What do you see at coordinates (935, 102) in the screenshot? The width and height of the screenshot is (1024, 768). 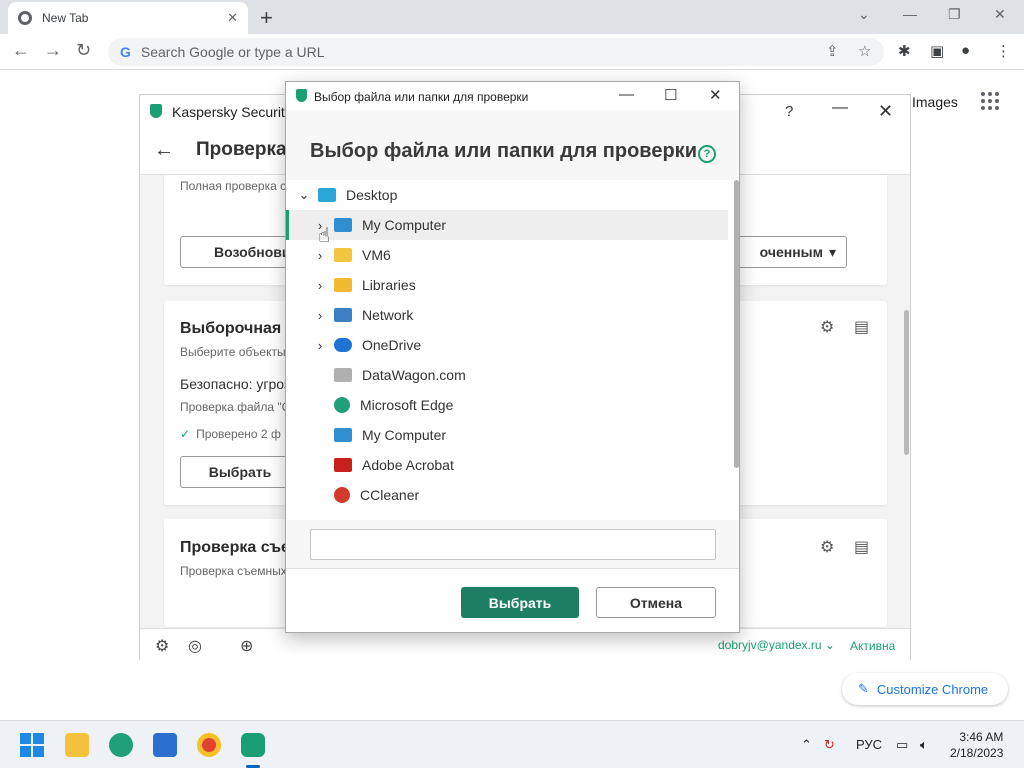 I see `images-link: Images` at bounding box center [935, 102].